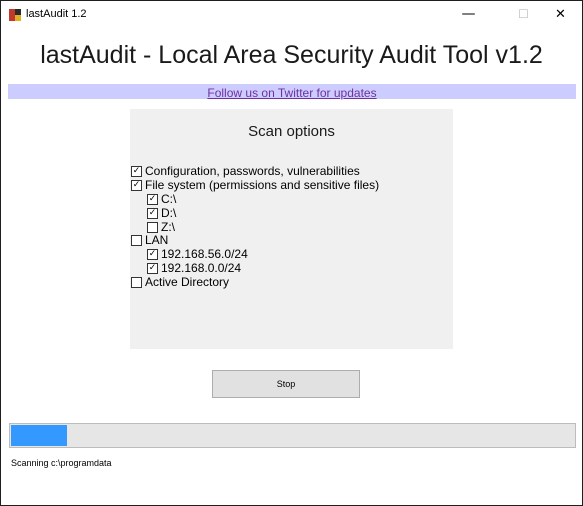 The height and width of the screenshot is (506, 583). I want to click on window-title: lastAudit 1.2, so click(56, 14).